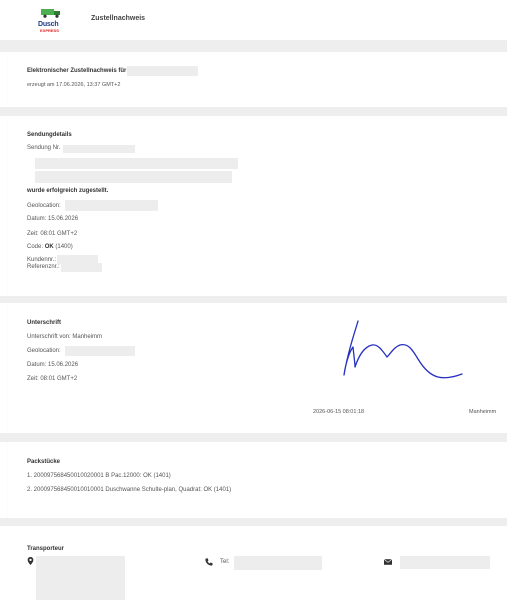  What do you see at coordinates (339, 412) in the screenshot?
I see `signature-timestamp: 2026-06-15 08:01:18` at bounding box center [339, 412].